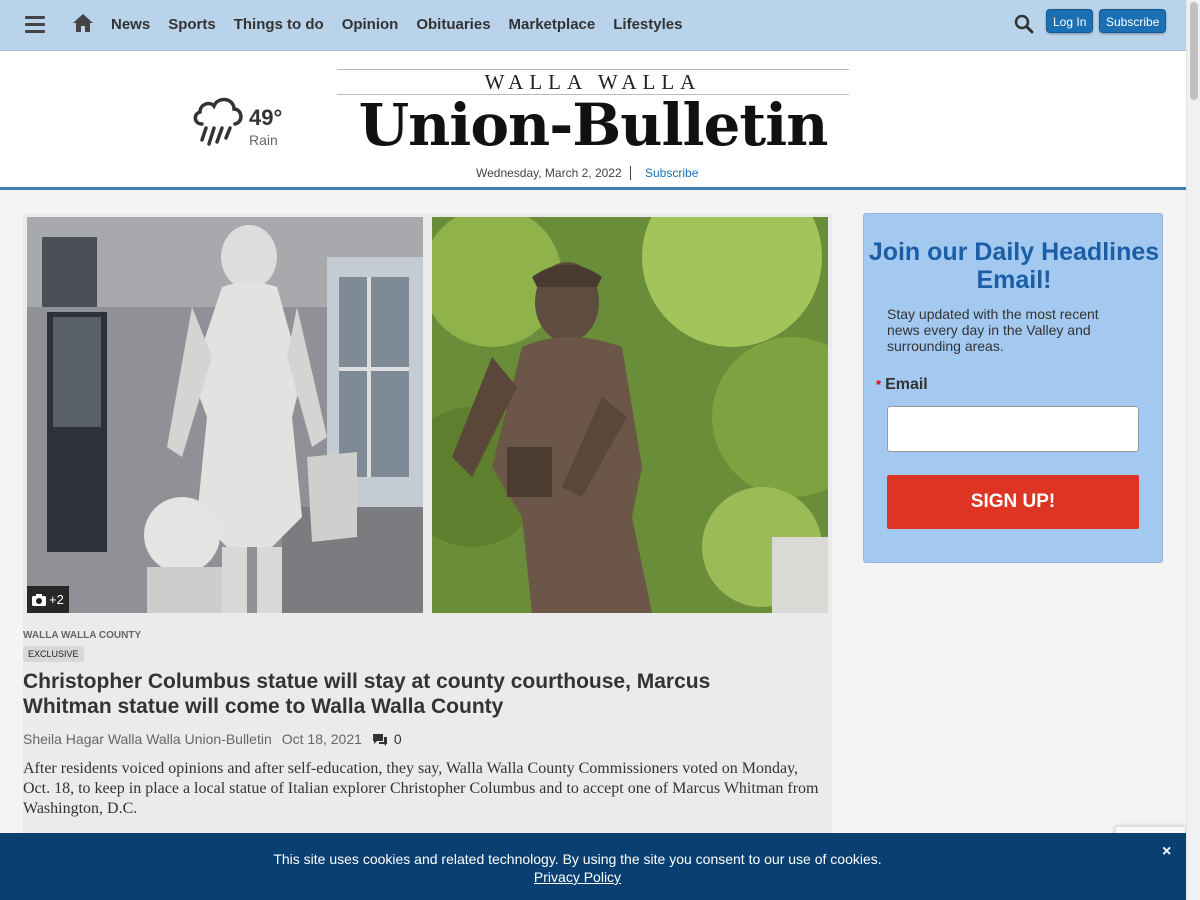 This screenshot has height=900, width=1200. Describe the element at coordinates (321, 739) in the screenshot. I see `story-date: Oct 18, 2021` at that location.